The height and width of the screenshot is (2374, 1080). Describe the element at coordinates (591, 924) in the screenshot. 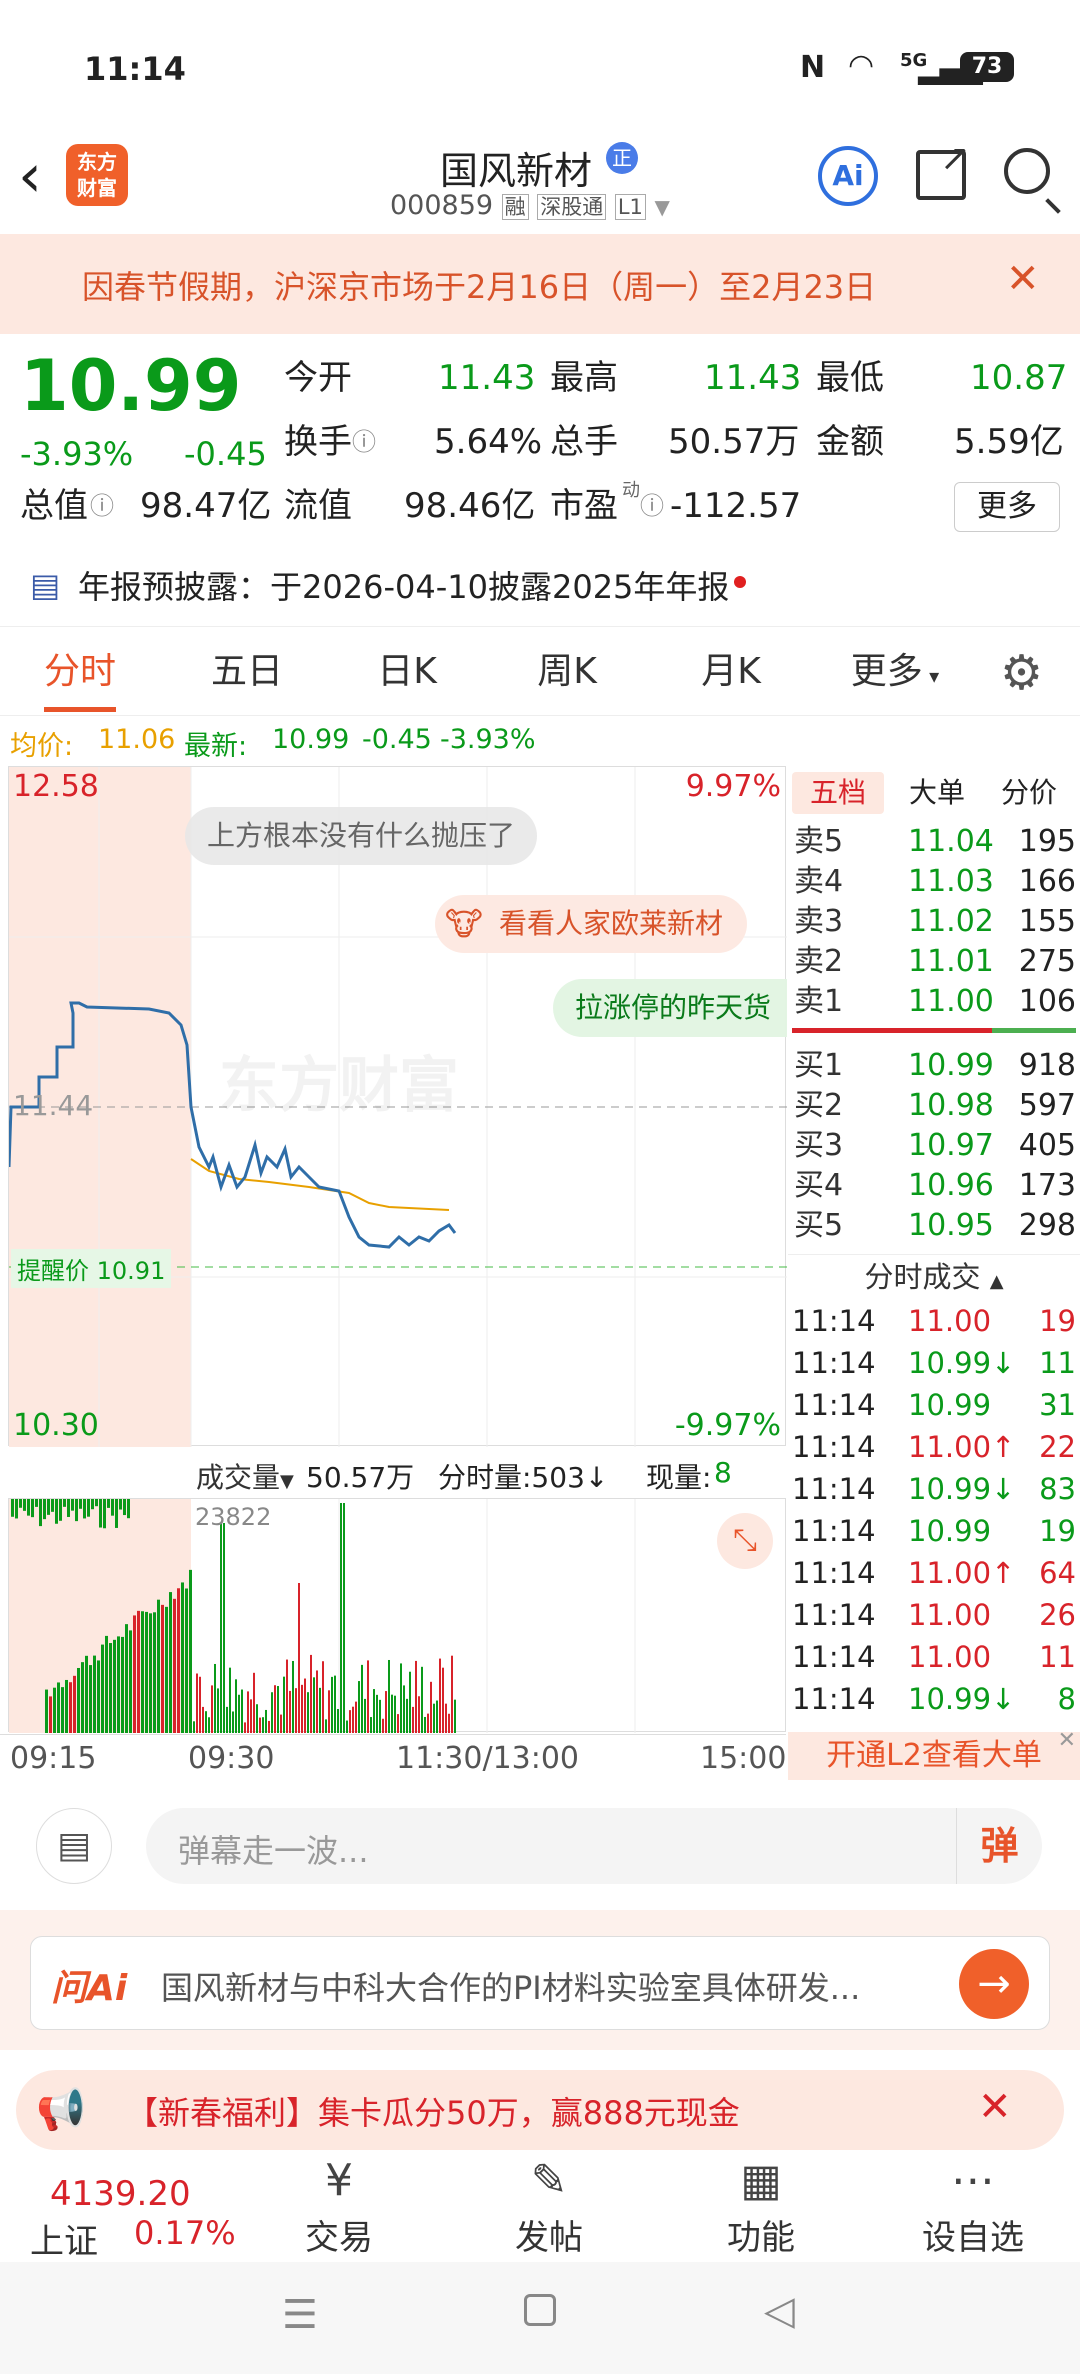

I see `danmu-bubble: 🐮 看看人家欧莱新材` at that location.